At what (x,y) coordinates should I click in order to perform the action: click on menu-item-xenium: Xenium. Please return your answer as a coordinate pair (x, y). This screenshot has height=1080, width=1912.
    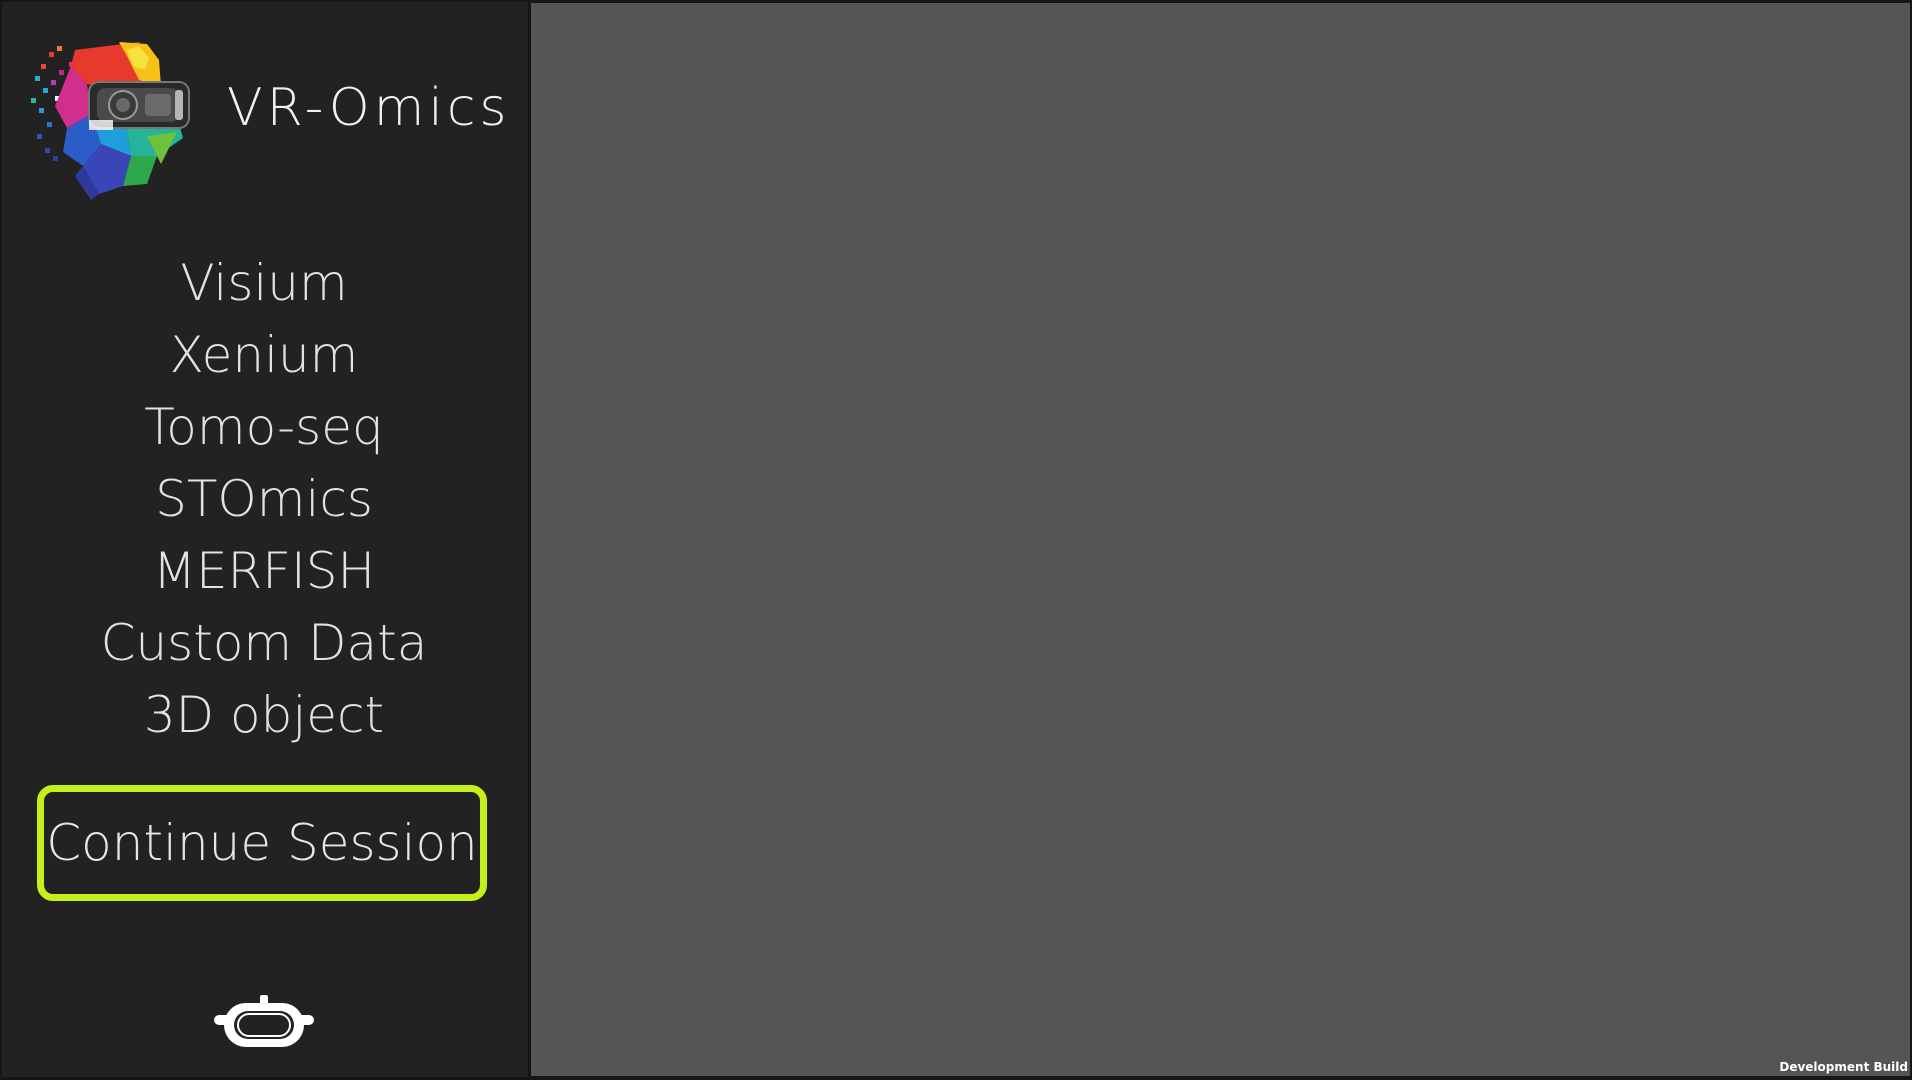
    Looking at the image, I should click on (264, 355).